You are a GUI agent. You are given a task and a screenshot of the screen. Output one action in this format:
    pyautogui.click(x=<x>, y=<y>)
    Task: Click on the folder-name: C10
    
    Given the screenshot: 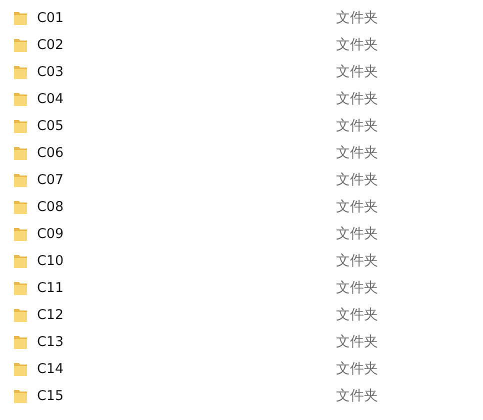 What is the action you would take?
    pyautogui.click(x=186, y=260)
    